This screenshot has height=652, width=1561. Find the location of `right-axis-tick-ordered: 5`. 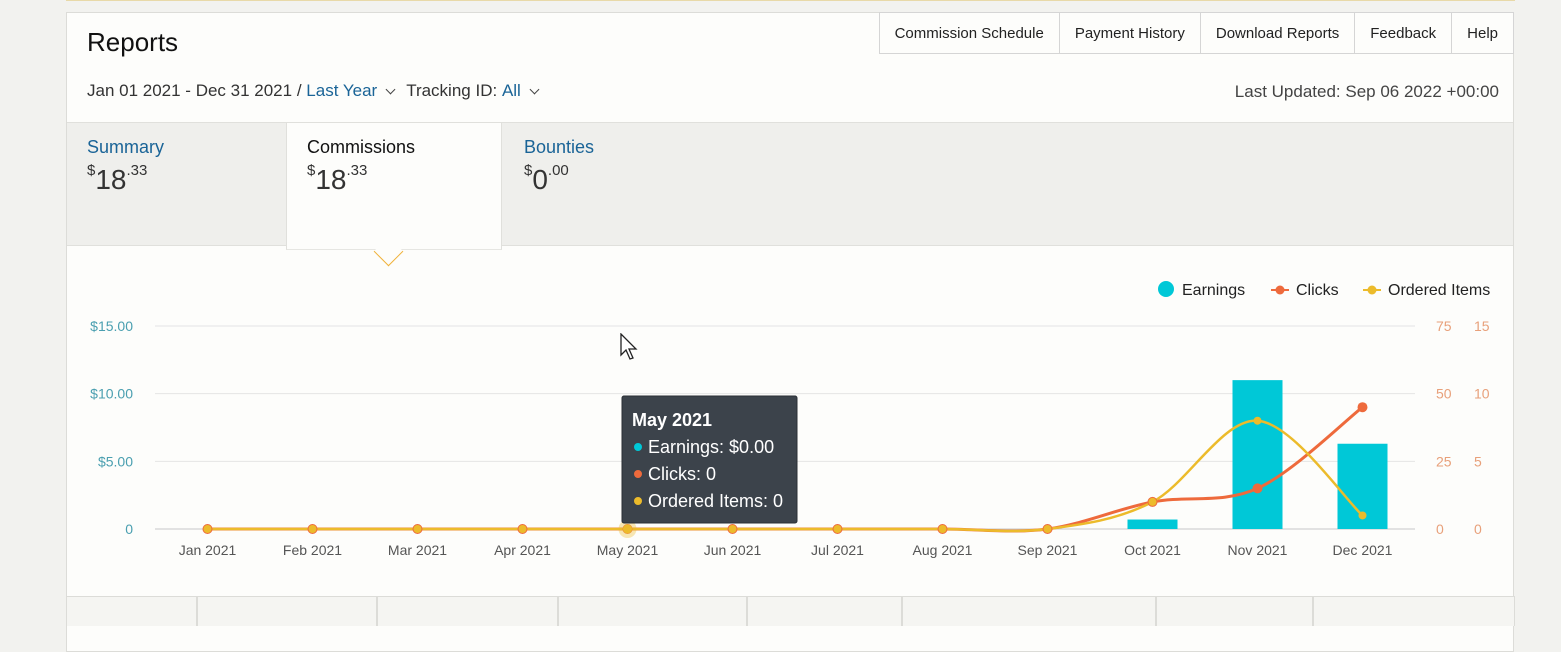

right-axis-tick-ordered: 5 is located at coordinates (1478, 461).